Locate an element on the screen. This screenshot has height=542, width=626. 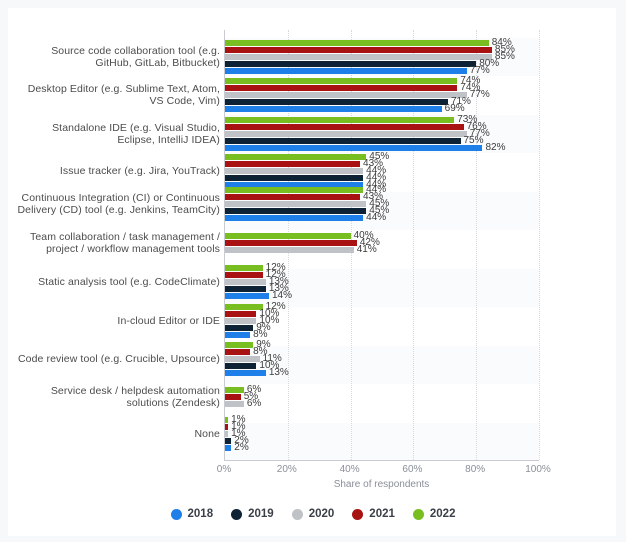
legend-label: 2018 is located at coordinates (200, 514).